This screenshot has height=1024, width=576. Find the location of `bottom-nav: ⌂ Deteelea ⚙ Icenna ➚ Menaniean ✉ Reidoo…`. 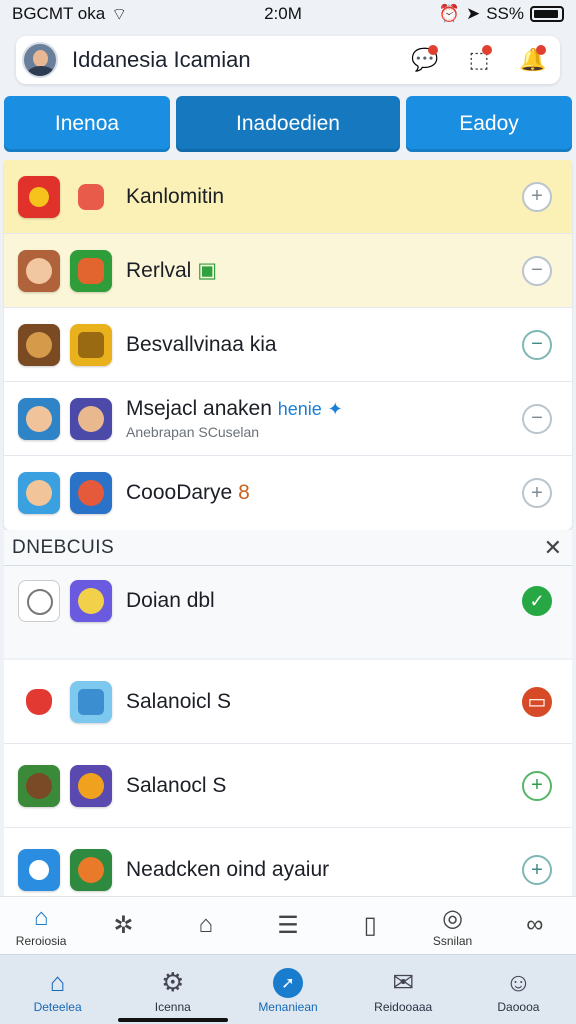

bottom-nav: ⌂ Deteelea ⚙ Icenna ➚ Menaniean ✉ Reidoo… is located at coordinates (288, 989).